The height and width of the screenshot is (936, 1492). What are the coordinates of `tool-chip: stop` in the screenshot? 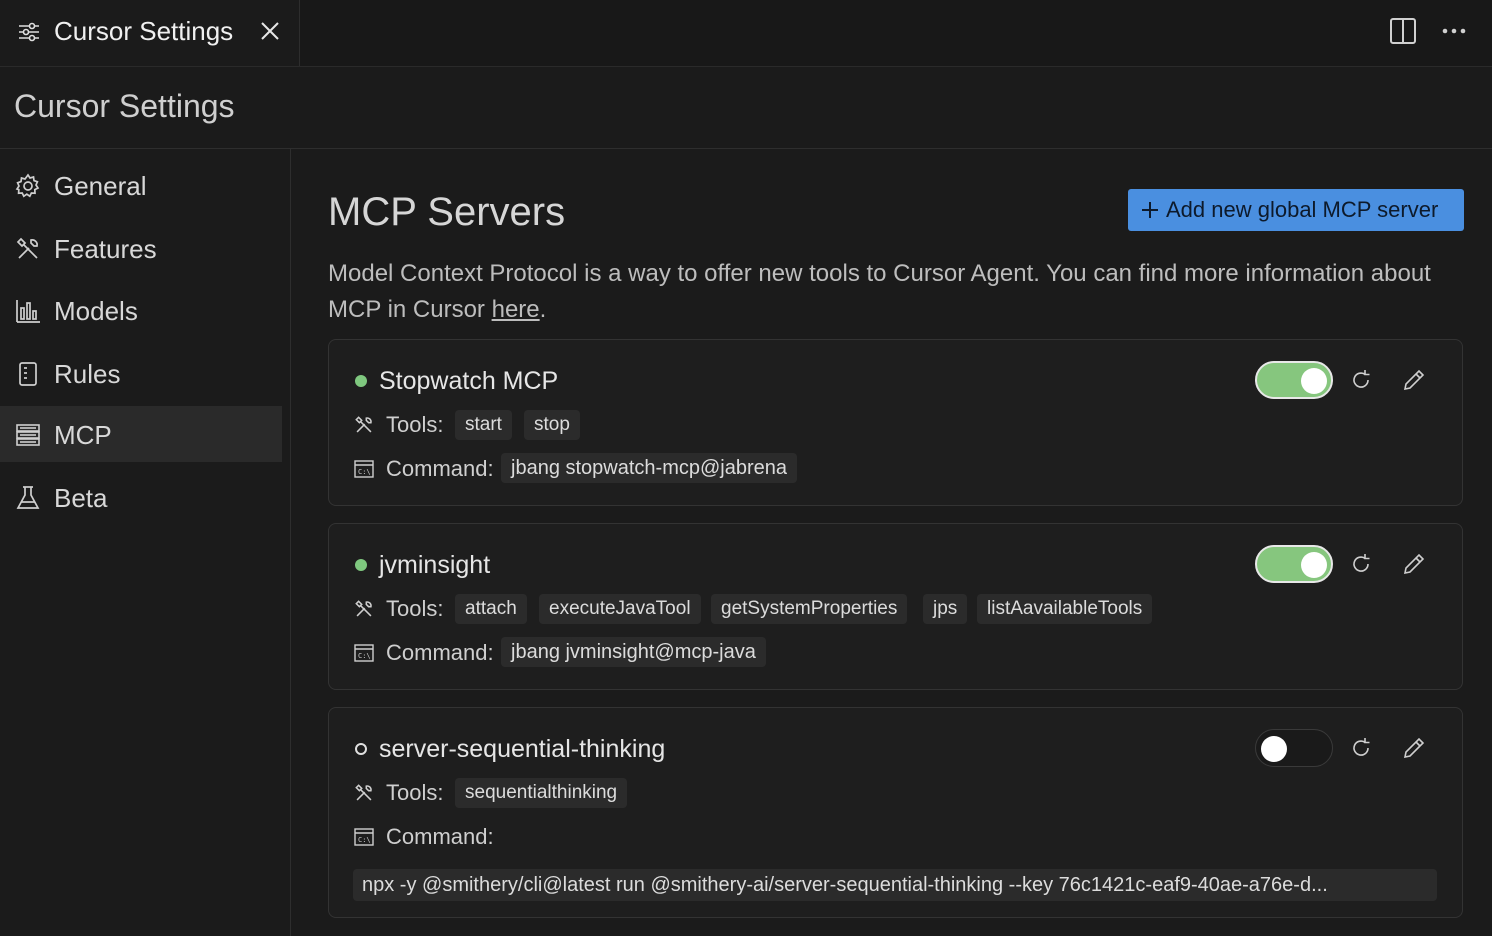 It's located at (552, 425).